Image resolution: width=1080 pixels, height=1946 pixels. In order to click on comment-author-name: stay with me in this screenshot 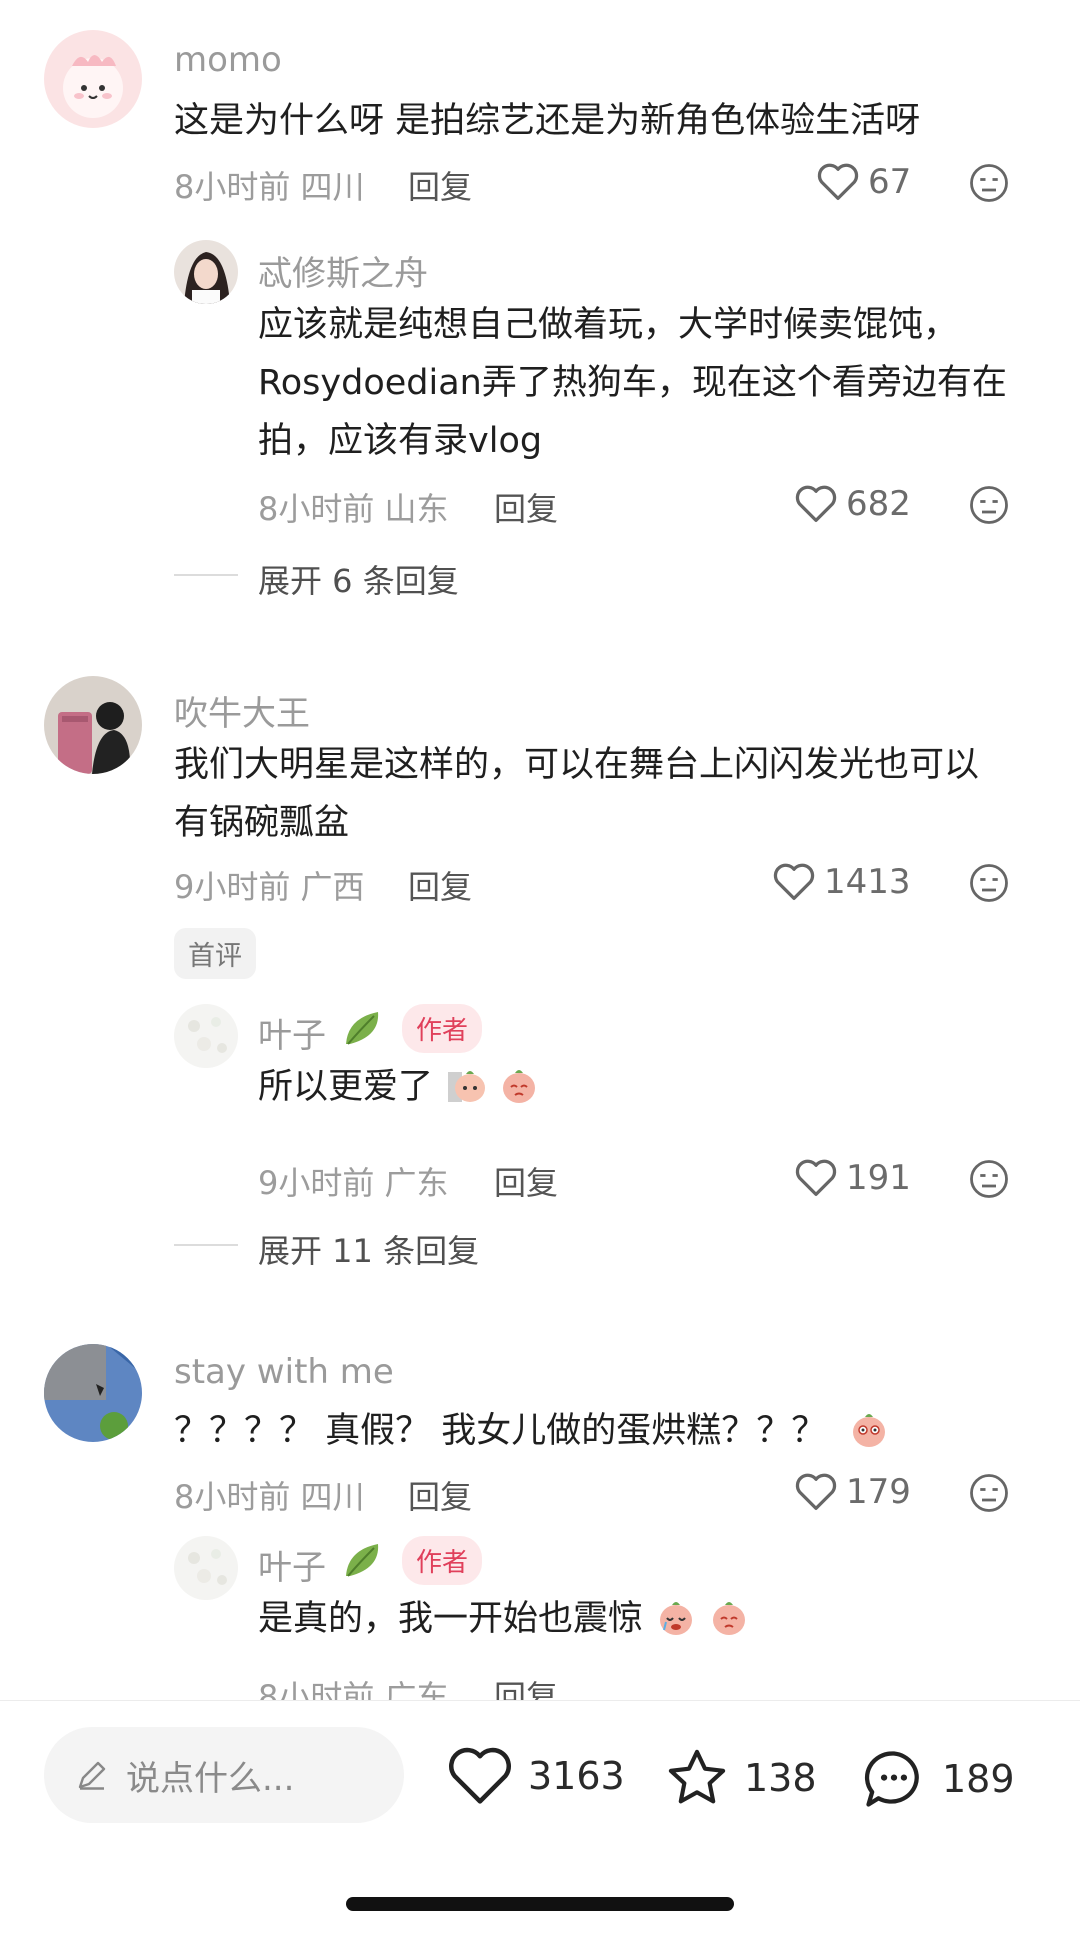, I will do `click(284, 1372)`.